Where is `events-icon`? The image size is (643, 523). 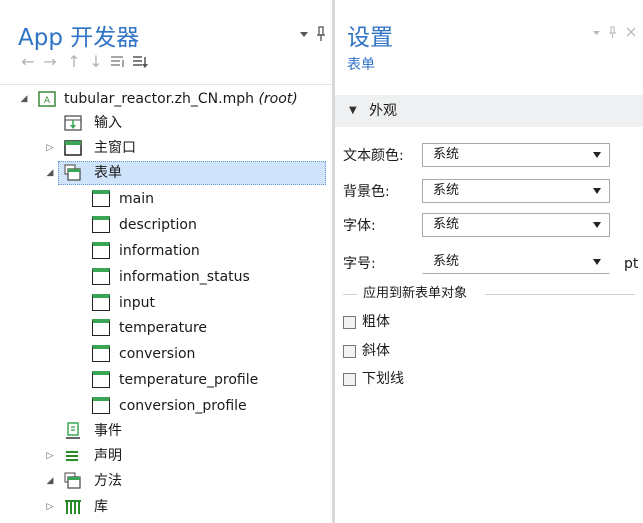
events-icon is located at coordinates (73, 430).